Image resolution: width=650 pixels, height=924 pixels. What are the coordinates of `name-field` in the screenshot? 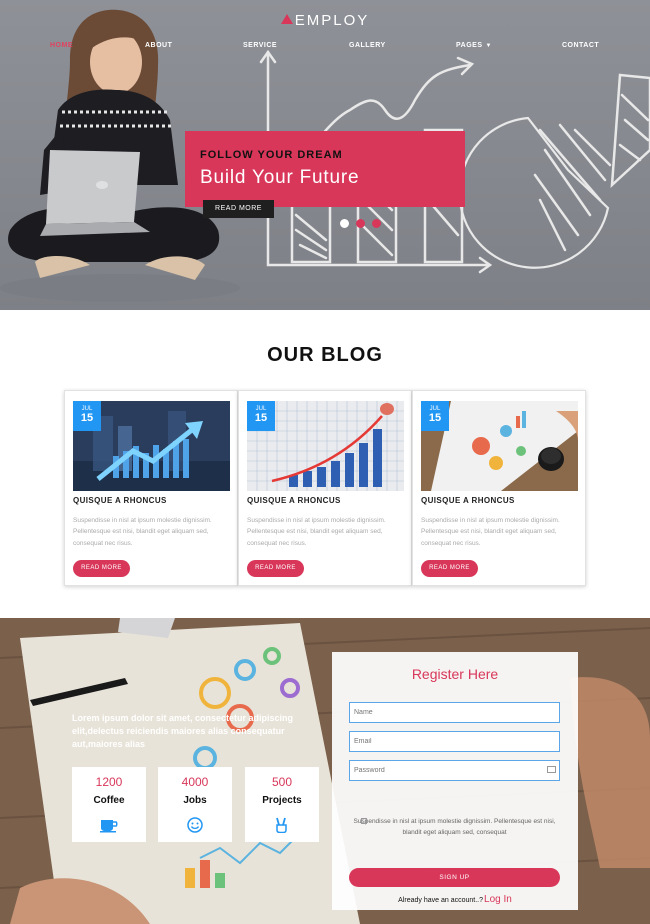 It's located at (454, 712).